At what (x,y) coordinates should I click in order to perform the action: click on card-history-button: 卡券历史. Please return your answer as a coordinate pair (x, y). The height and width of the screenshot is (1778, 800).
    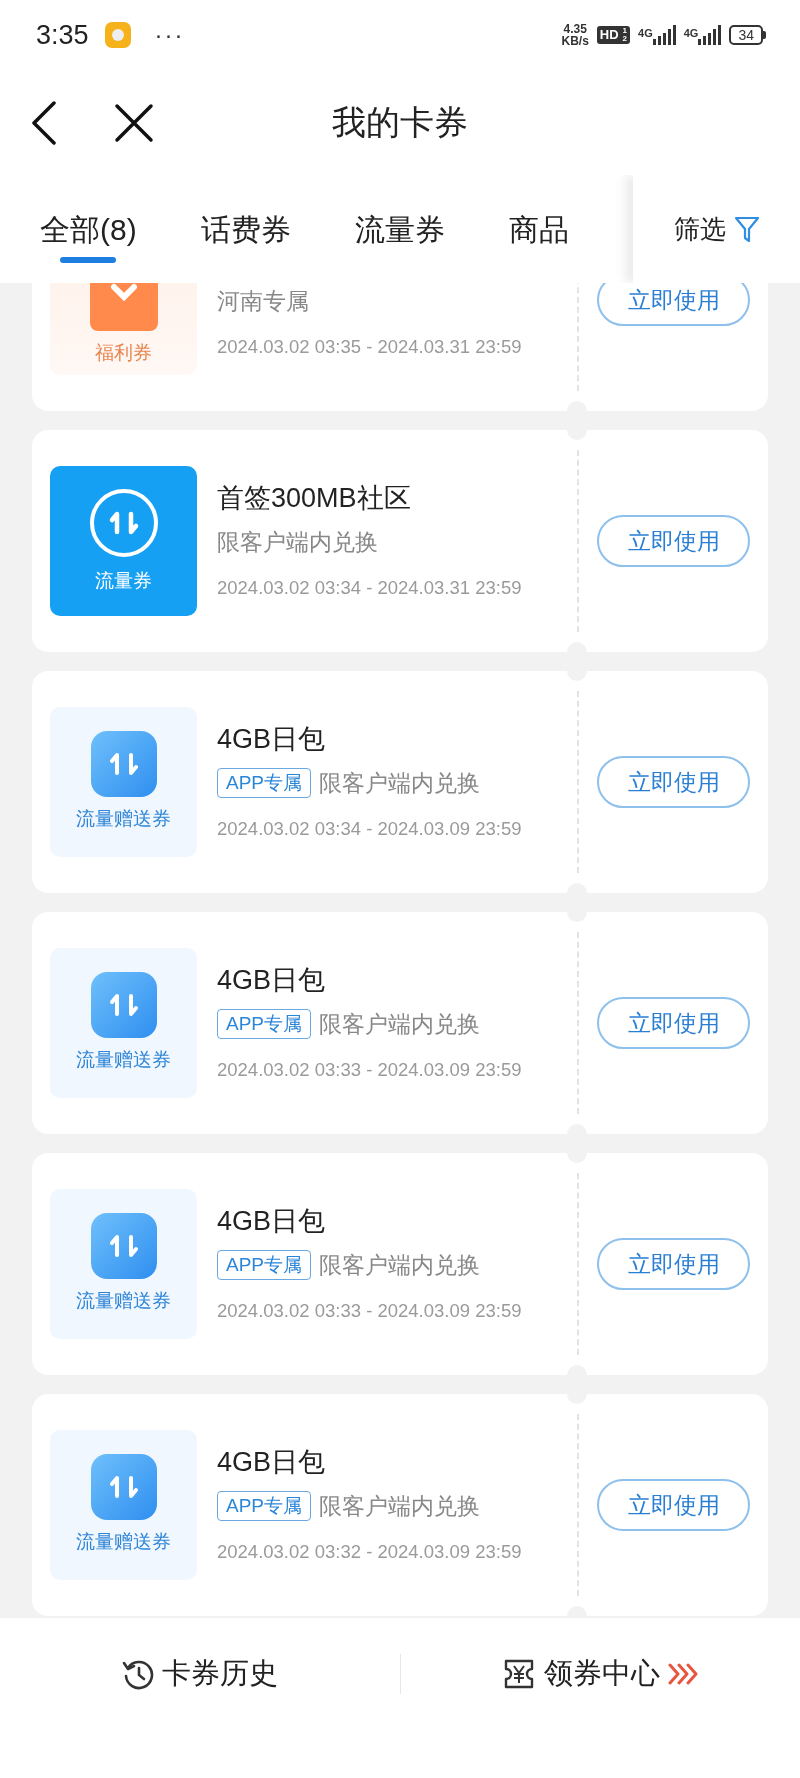
    Looking at the image, I should click on (199, 1674).